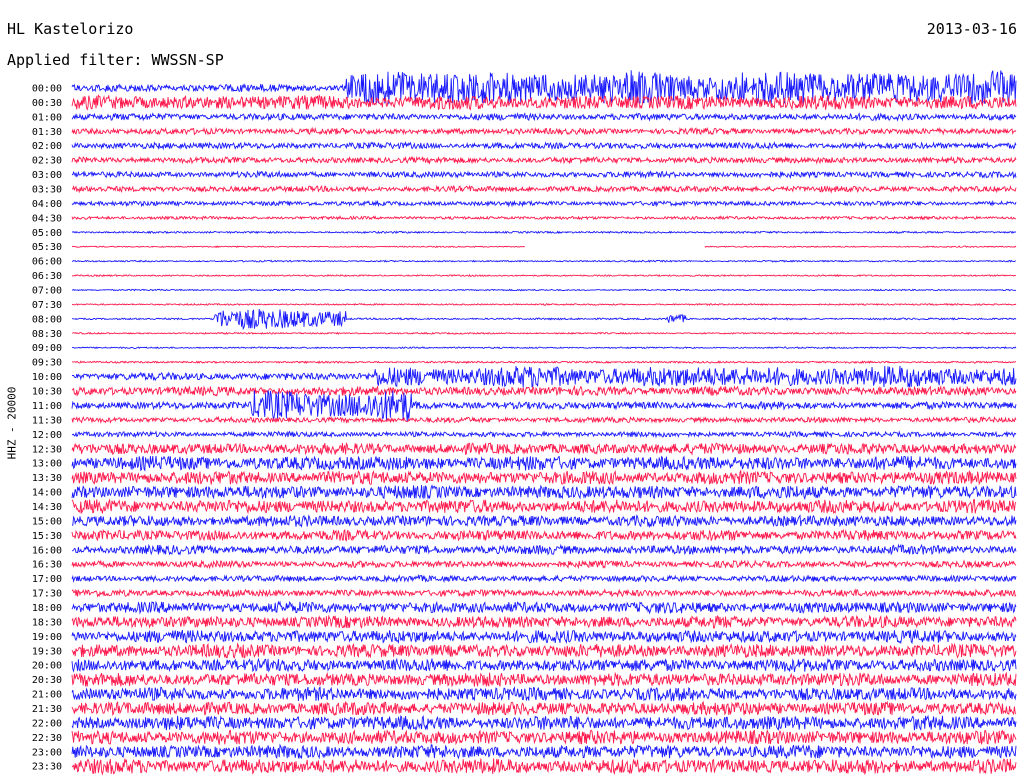  What do you see at coordinates (47, 493) in the screenshot?
I see `row-time-label: 14:00` at bounding box center [47, 493].